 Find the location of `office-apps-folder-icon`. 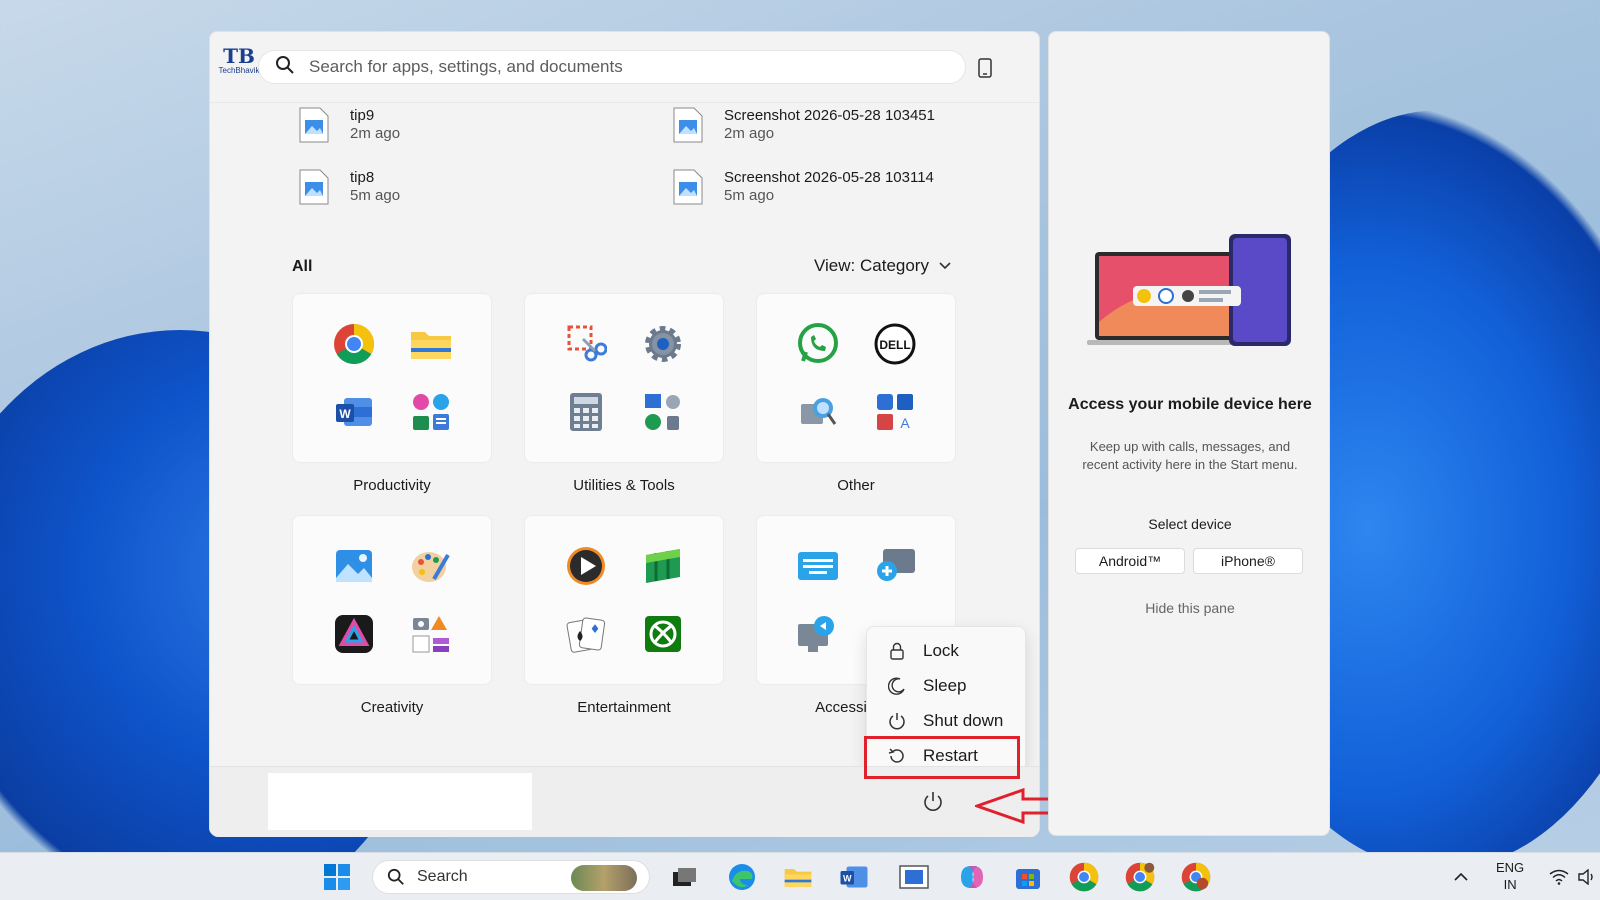

office-apps-folder-icon is located at coordinates (430, 412).